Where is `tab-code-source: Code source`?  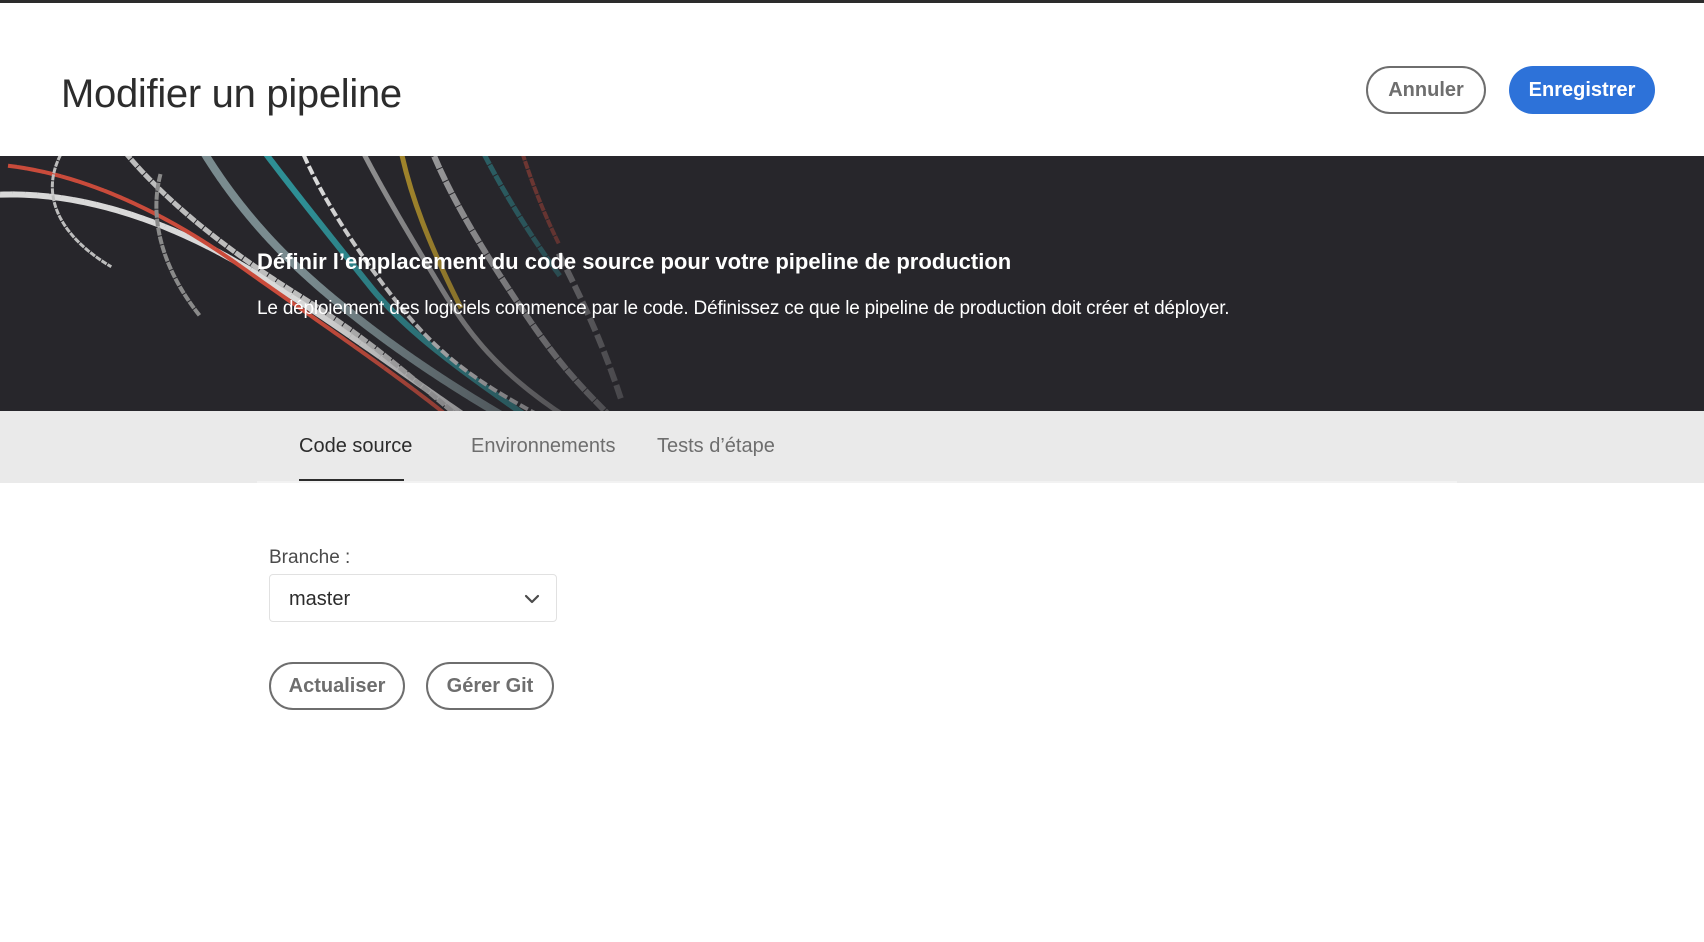
tab-code-source: Code source is located at coordinates (355, 446).